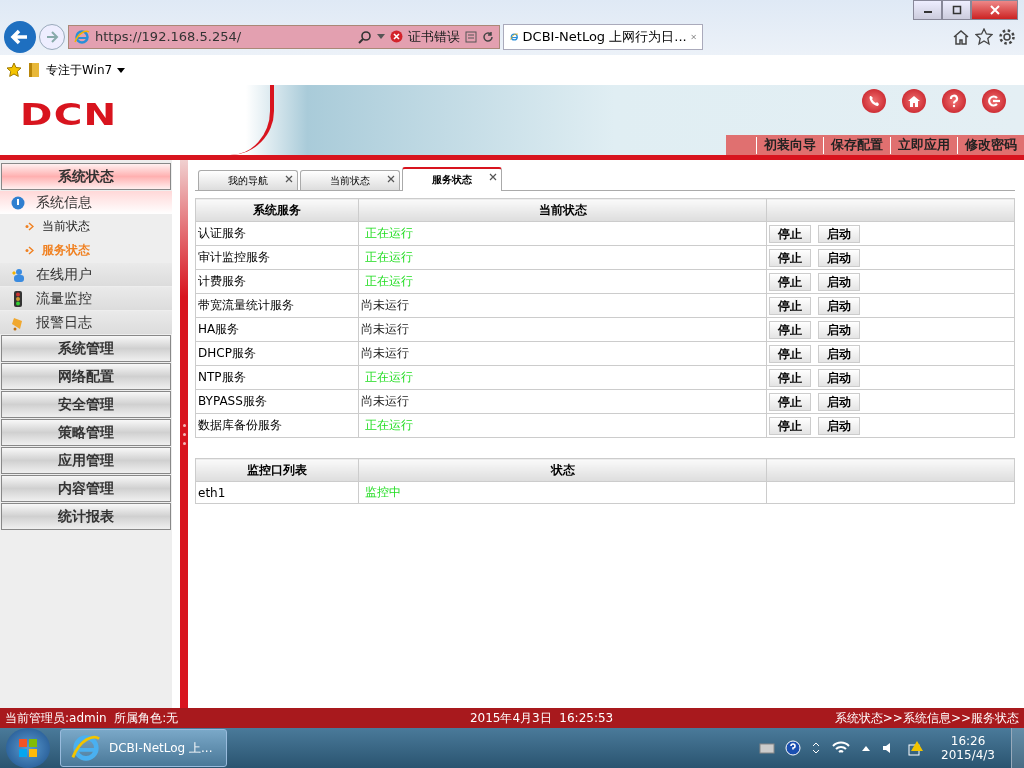 The width and height of the screenshot is (1024, 768). Describe the element at coordinates (994, 101) in the screenshot. I see `logout-icon` at that location.